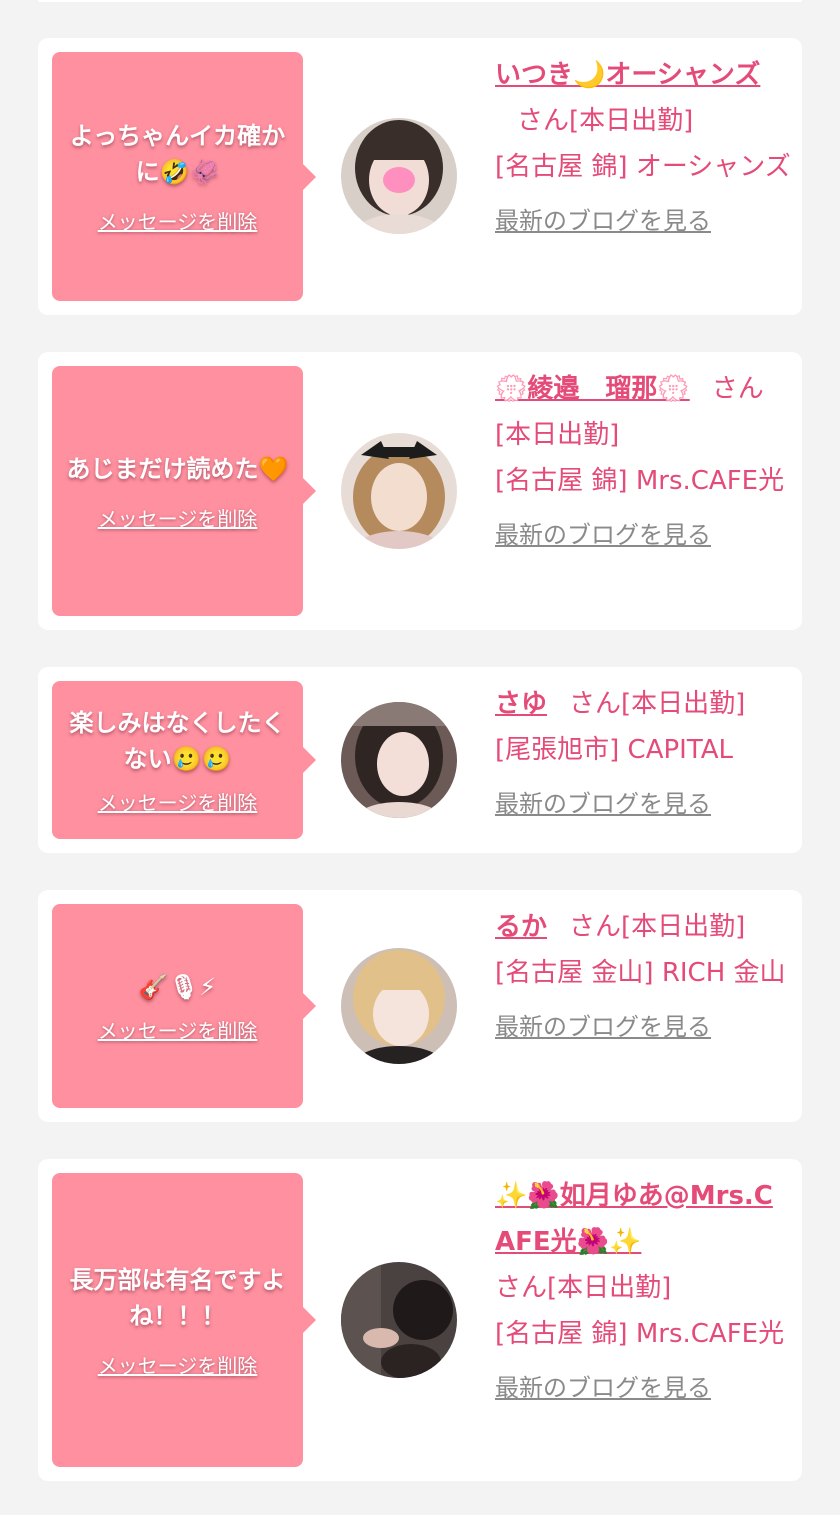 Image resolution: width=840 pixels, height=1515 pixels. What do you see at coordinates (521, 927) in the screenshot?
I see `cast-name-link: るか` at bounding box center [521, 927].